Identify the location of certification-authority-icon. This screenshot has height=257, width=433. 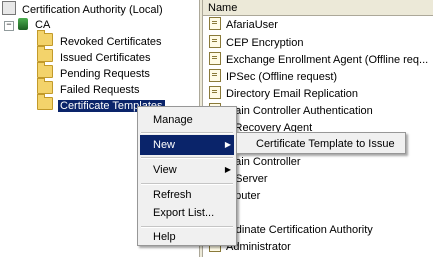
(9, 8).